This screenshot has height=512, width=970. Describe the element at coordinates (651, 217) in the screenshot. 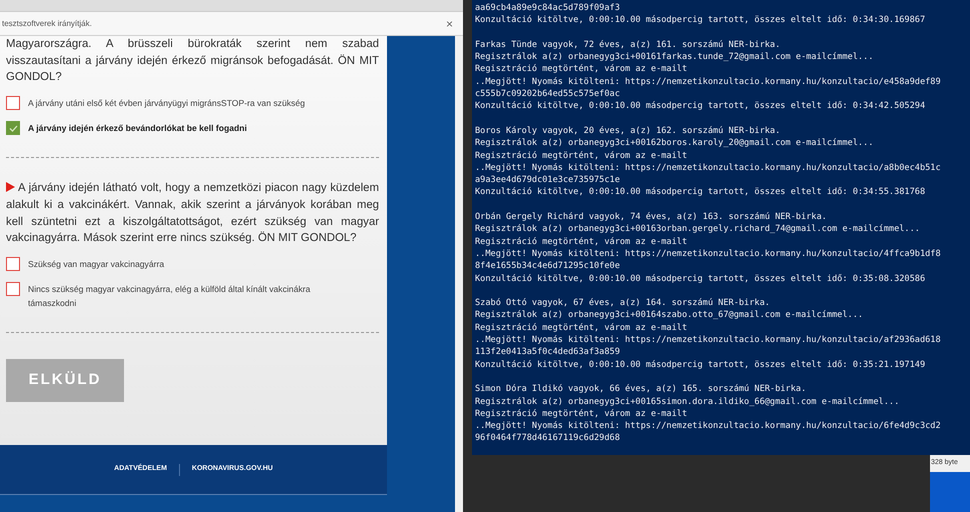

I see `console-line: Orbán Gergely Richárd vagyok, 74 éves, a(z) 163. sorszámú NER-birka.` at that location.